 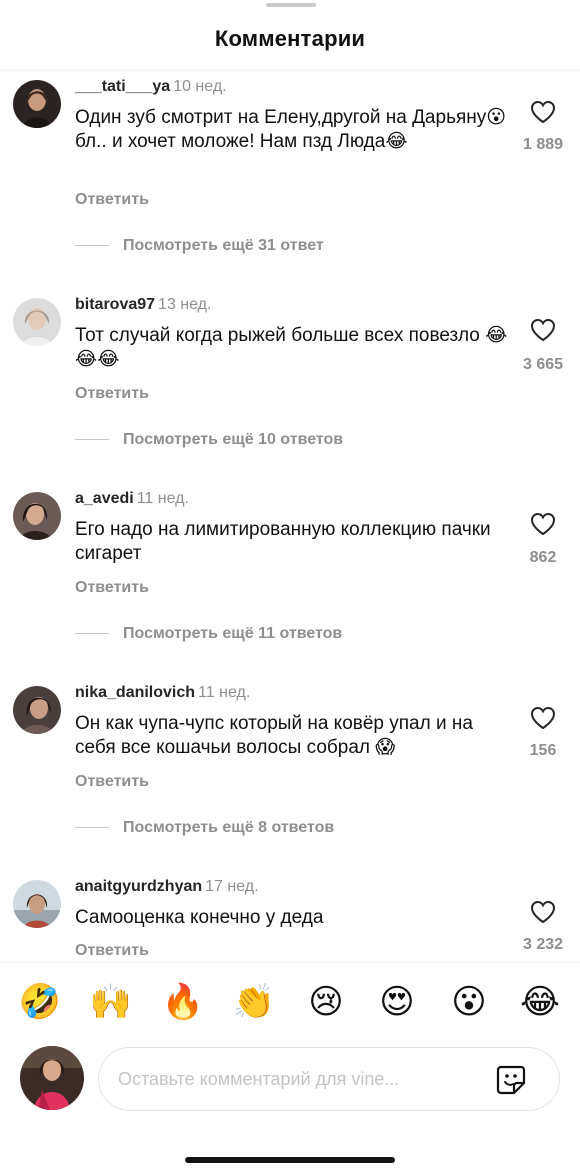 What do you see at coordinates (229, 827) in the screenshot?
I see `view-more-replies-label: Посмотреть ещё 8 ответов` at bounding box center [229, 827].